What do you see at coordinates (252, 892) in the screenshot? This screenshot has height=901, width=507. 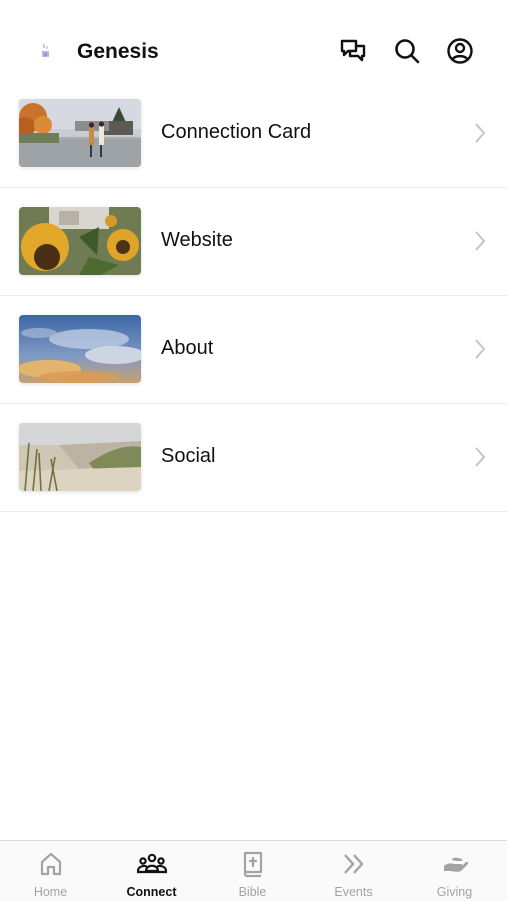 I see `tab-label: Bible` at bounding box center [252, 892].